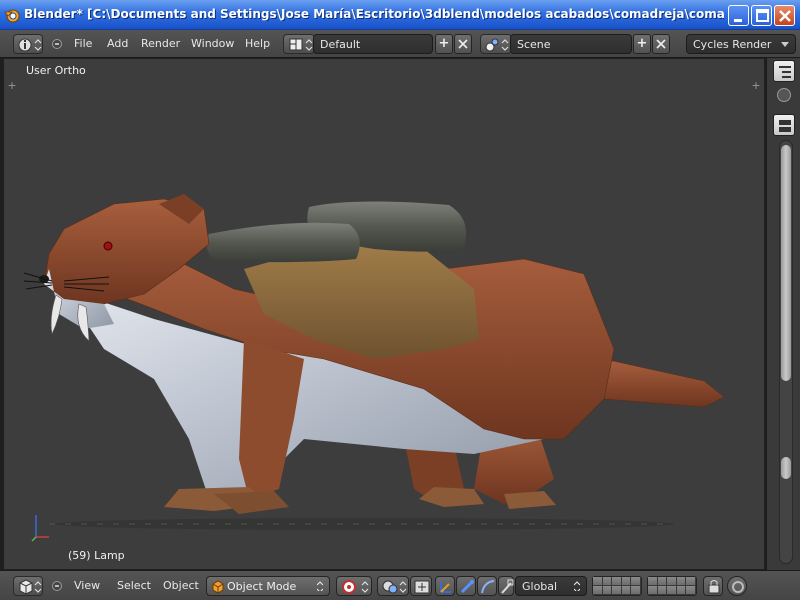 Image resolution: width=800 pixels, height=600 pixels. Describe the element at coordinates (181, 585) in the screenshot. I see `menu-object: Object` at that location.